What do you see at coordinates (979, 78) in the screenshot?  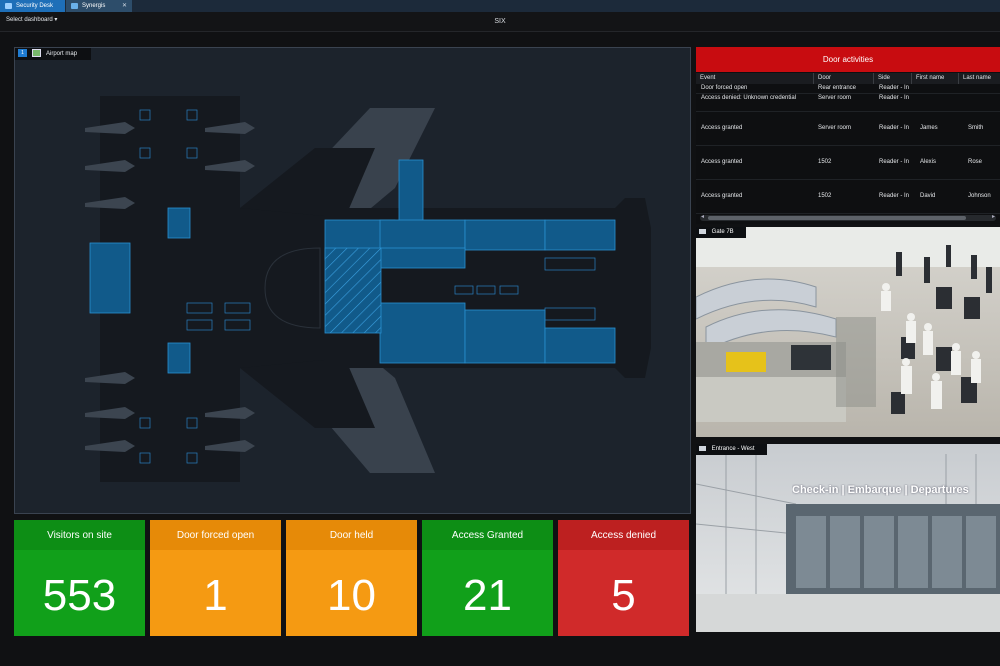 I see `column-header-last-name: Last name` at bounding box center [979, 78].